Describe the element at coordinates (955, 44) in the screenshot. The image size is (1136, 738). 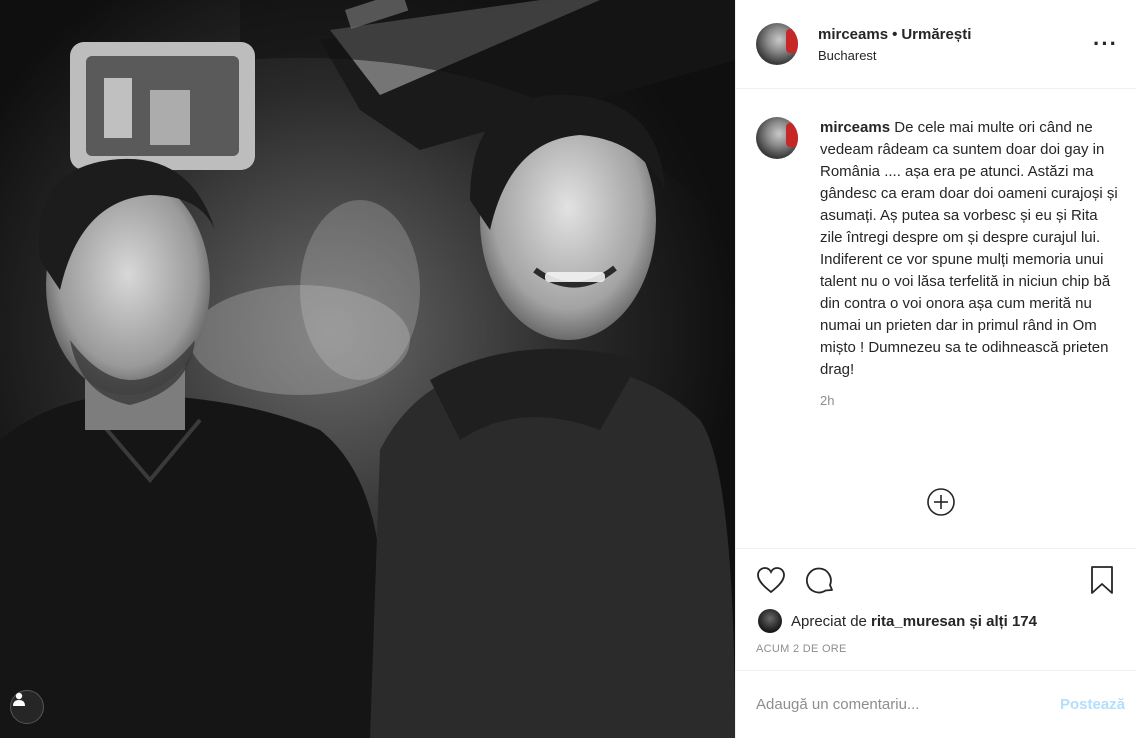
I see `author-info: mirceams • Urmărești Bucharest` at that location.